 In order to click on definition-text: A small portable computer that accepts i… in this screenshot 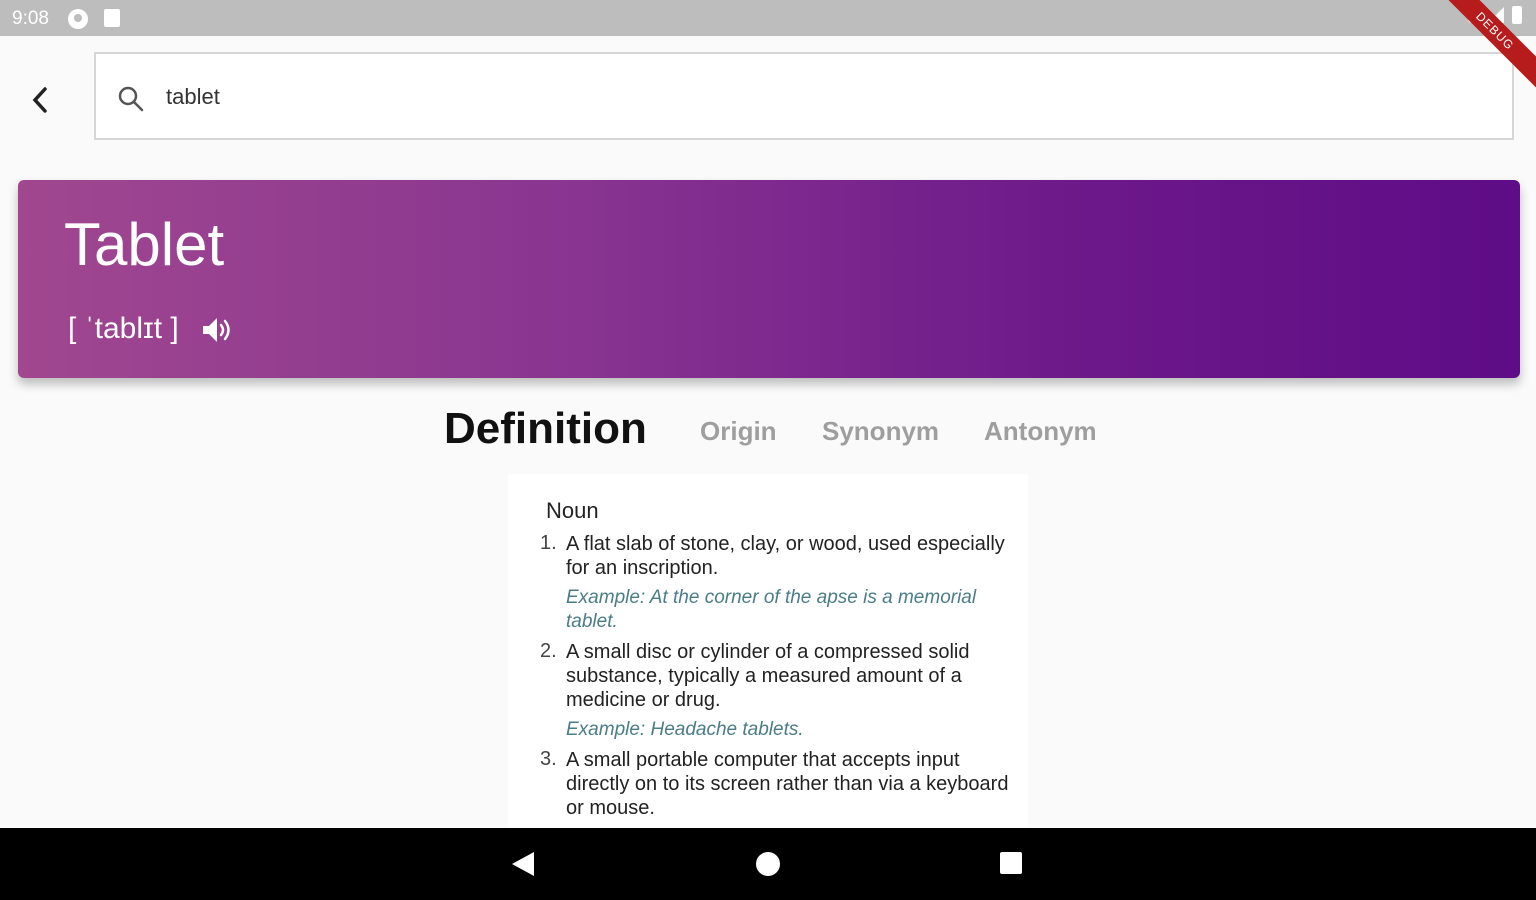, I will do `click(787, 784)`.